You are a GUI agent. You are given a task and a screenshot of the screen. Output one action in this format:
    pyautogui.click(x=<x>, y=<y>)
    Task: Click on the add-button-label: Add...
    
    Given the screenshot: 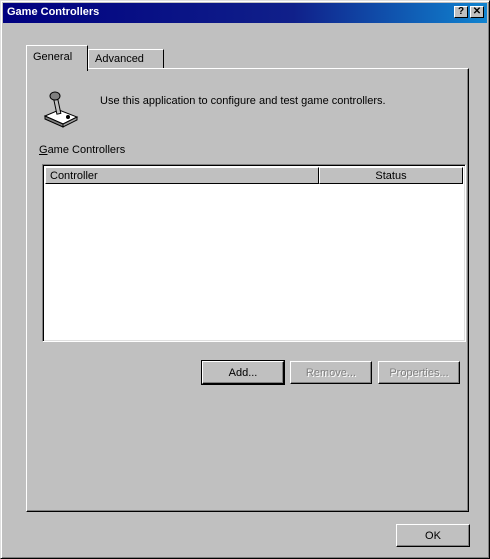 What is the action you would take?
    pyautogui.click(x=243, y=372)
    